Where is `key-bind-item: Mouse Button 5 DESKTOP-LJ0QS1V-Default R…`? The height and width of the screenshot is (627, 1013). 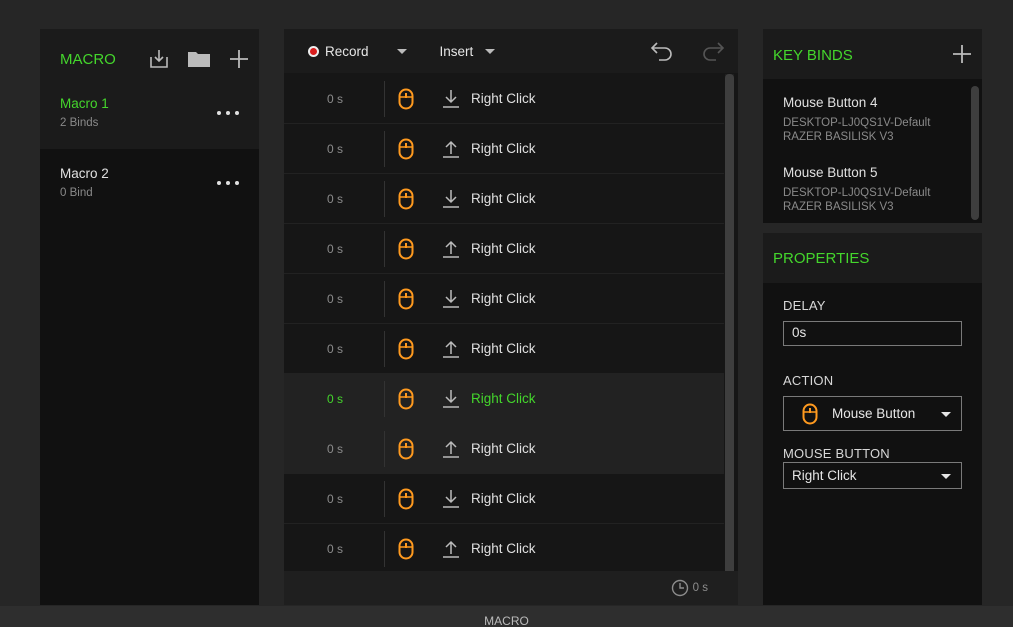
key-bind-item: Mouse Button 5 DESKTOP-LJ0QS1V-Default R… is located at coordinates (872, 184).